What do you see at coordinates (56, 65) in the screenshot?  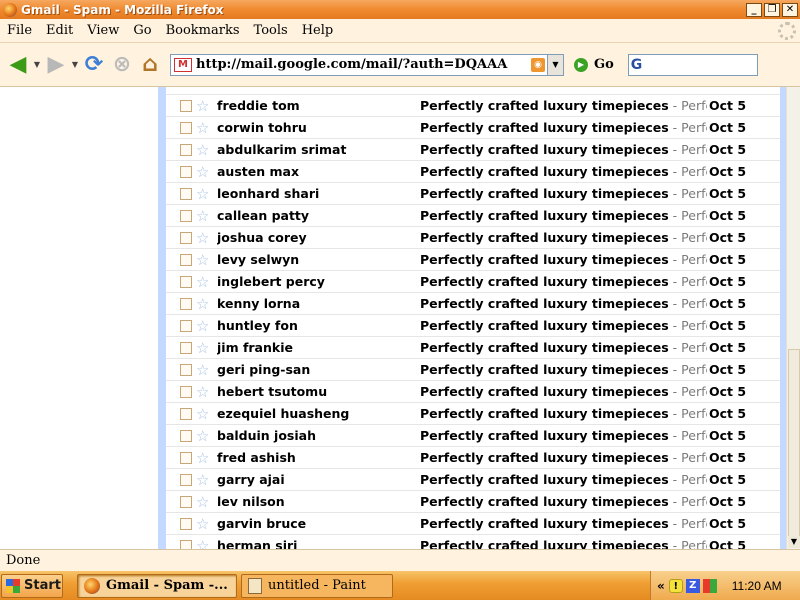 I see `forward-button: ▶` at bounding box center [56, 65].